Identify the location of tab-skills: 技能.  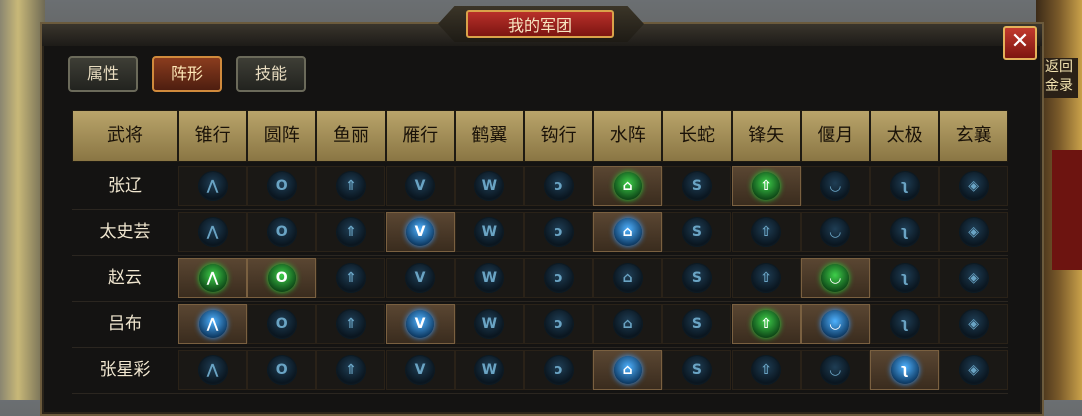
(271, 74).